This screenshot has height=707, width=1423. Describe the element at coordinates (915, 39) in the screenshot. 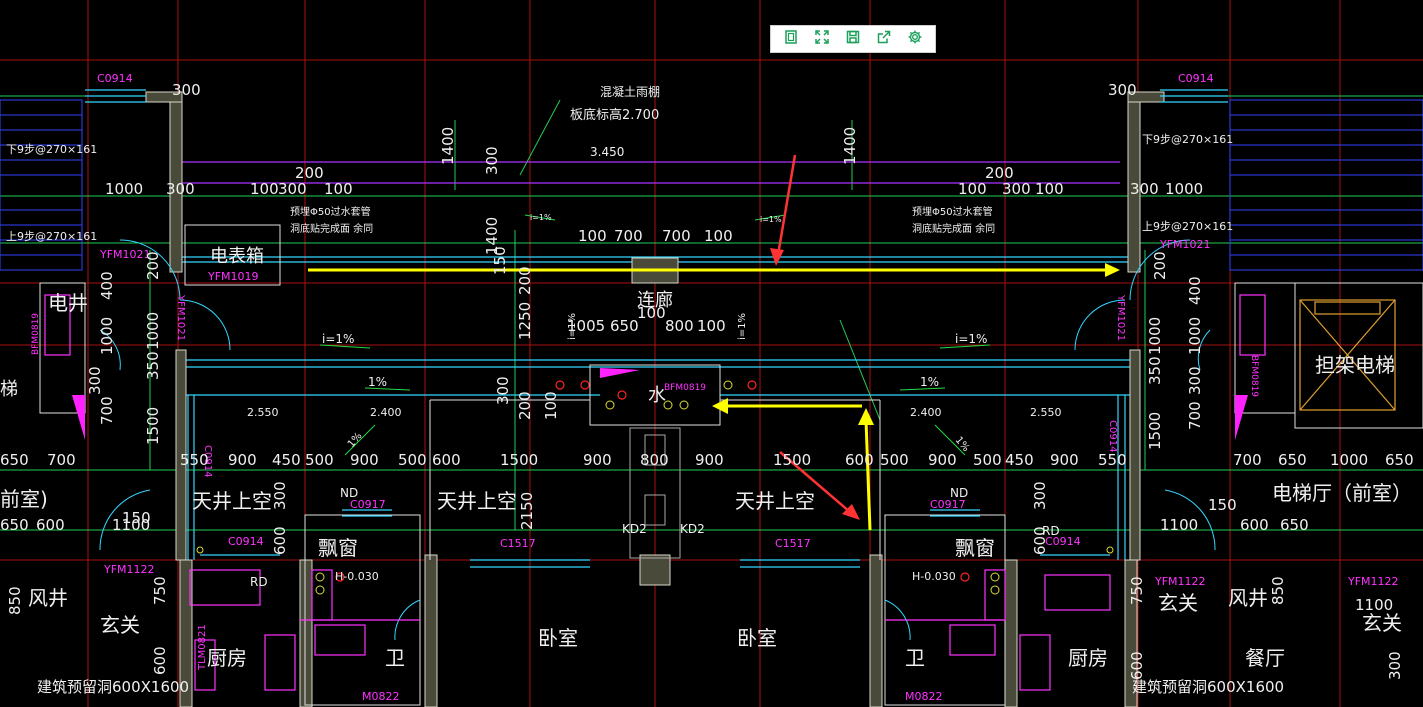

I see `settings-button` at that location.